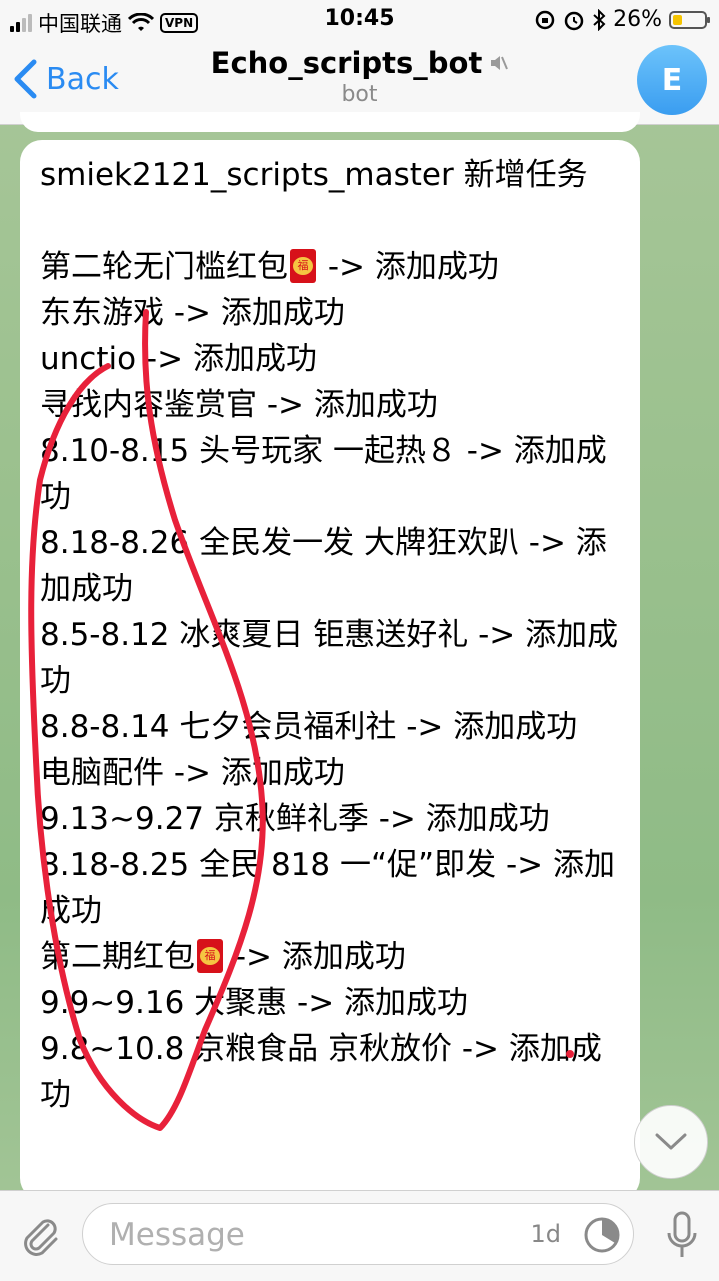 The width and height of the screenshot is (719, 1281). Describe the element at coordinates (599, 19) in the screenshot. I see `bluetooth-icon` at that location.